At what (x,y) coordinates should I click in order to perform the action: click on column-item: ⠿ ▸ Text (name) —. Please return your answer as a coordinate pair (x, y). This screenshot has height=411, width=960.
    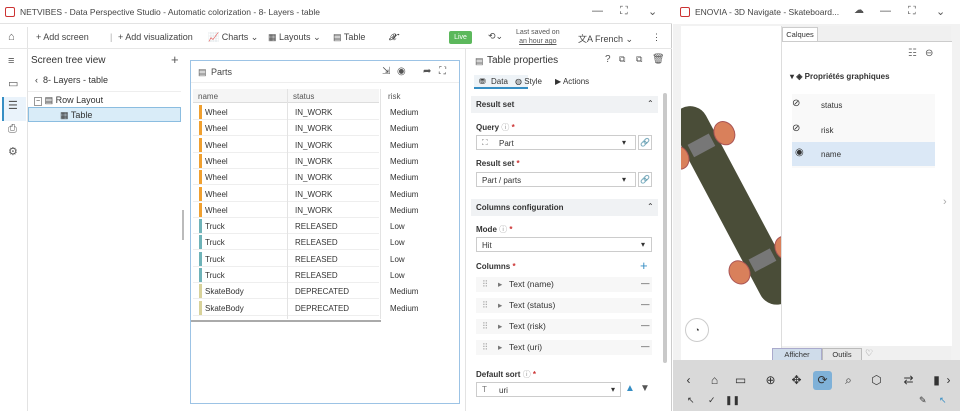
    Looking at the image, I should click on (564, 284).